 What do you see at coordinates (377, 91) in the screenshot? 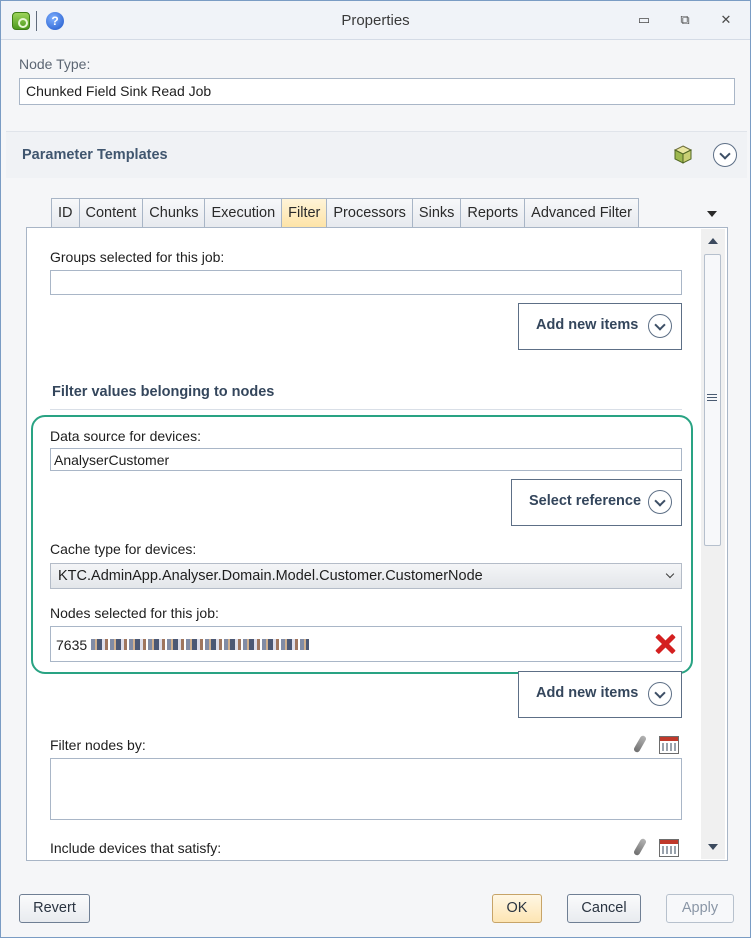
I see `node-type-field: Chunked Field Sink Read Job` at bounding box center [377, 91].